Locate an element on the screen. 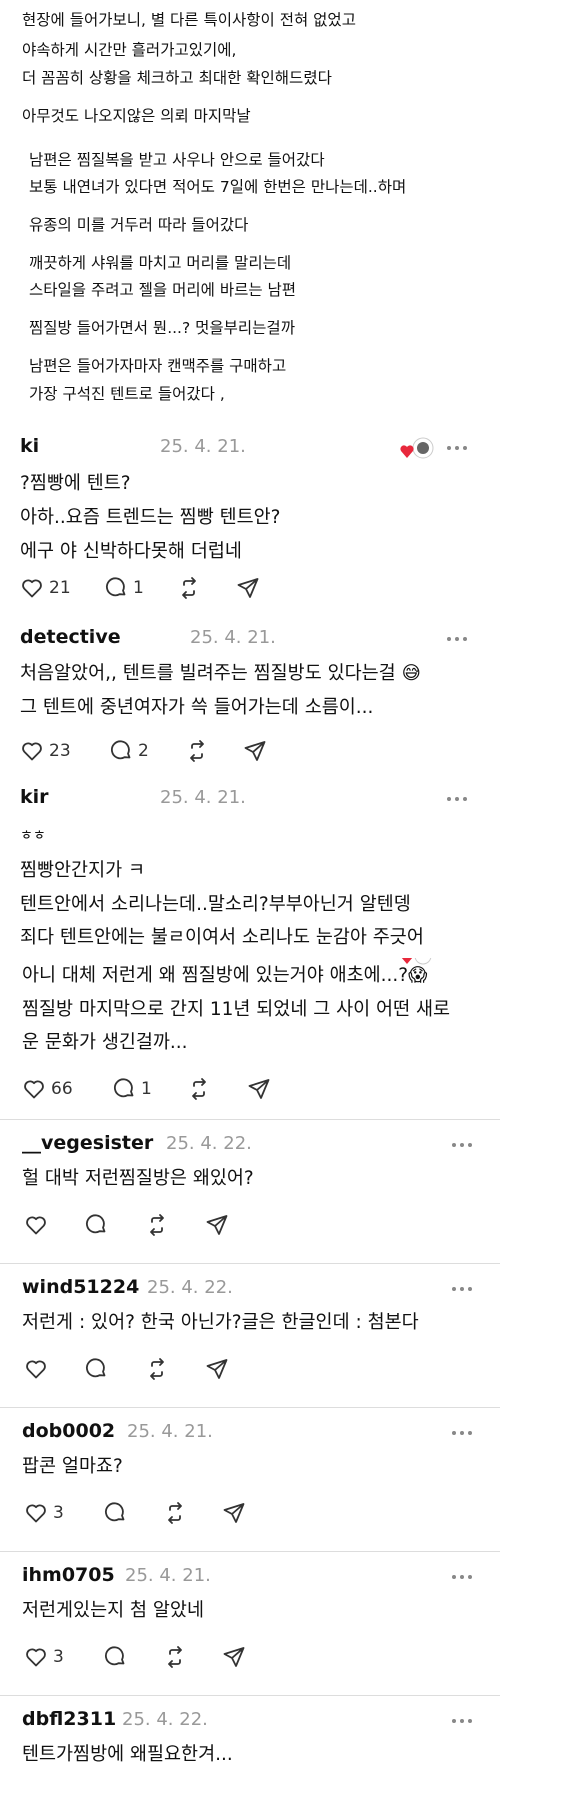 This screenshot has height=1820, width=561. reply-text-line: 처음알았어,, 텐트를 빌려주는 찜질방도 있다는걸 😅 is located at coordinates (220, 673).